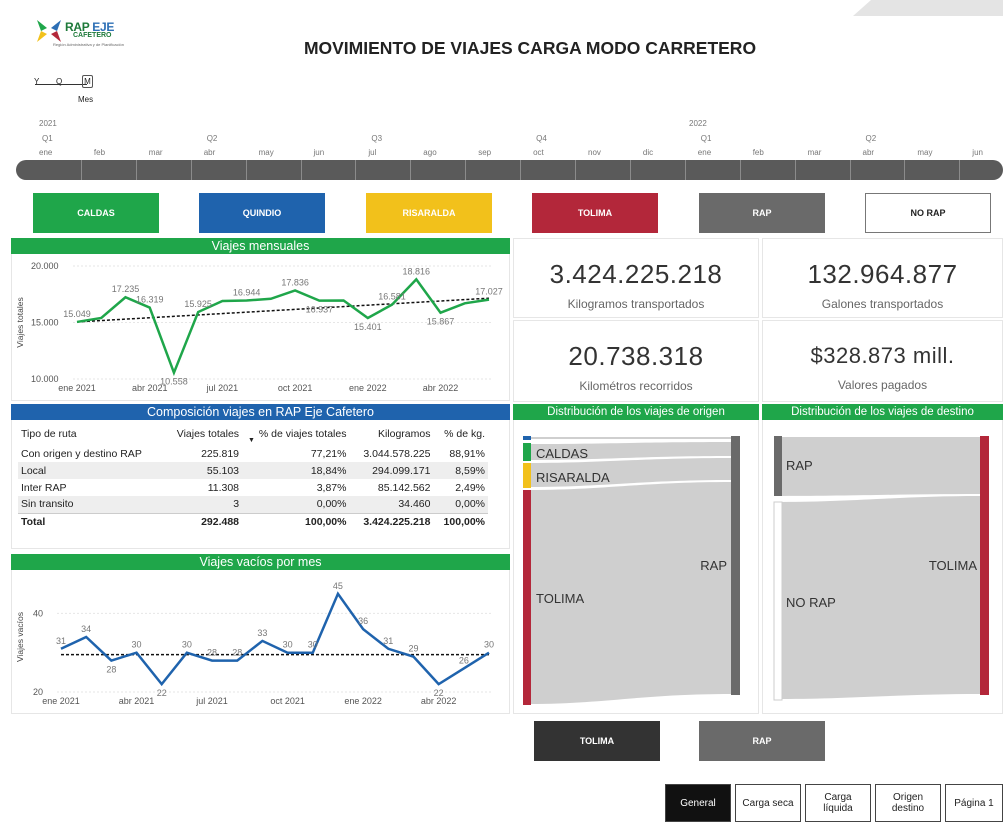 Image resolution: width=1003 pixels, height=824 pixels. What do you see at coordinates (61, 701) in the screenshot?
I see `x-tick-label: ene 2021` at bounding box center [61, 701].